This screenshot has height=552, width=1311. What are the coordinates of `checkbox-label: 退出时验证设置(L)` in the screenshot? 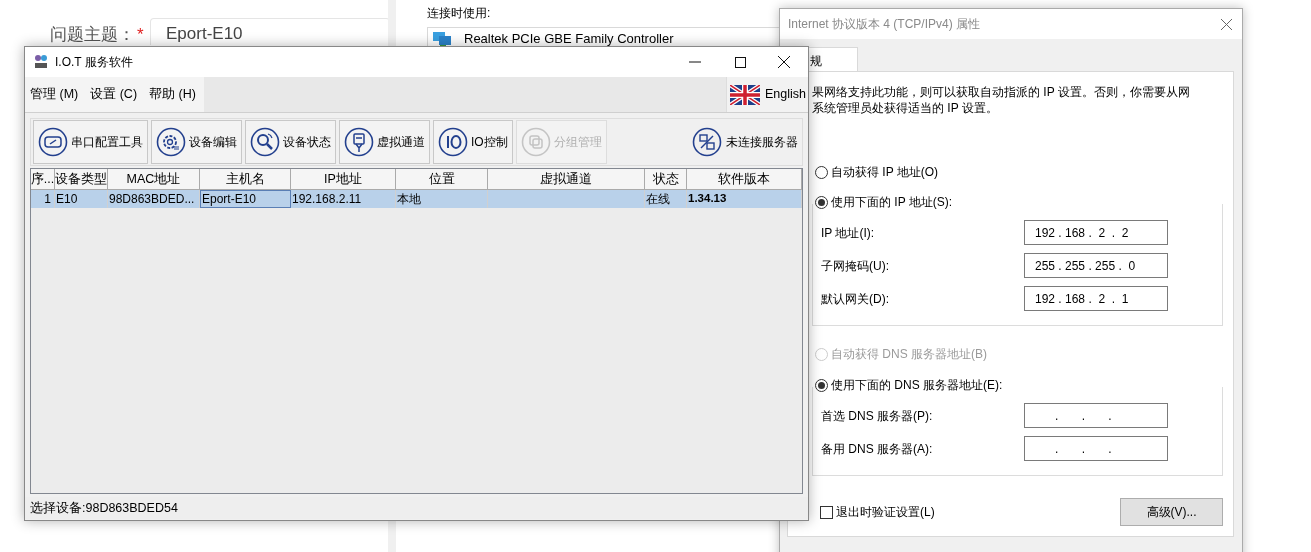 It's located at (885, 512).